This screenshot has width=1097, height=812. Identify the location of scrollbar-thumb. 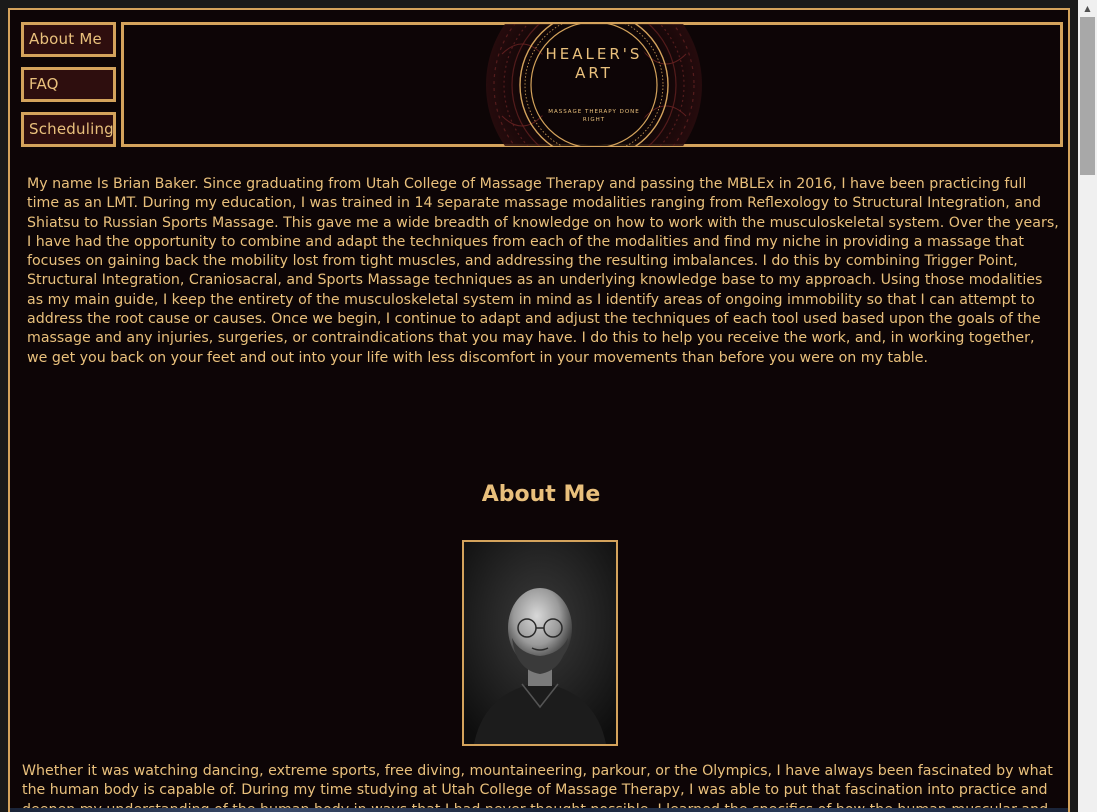
(1087, 96).